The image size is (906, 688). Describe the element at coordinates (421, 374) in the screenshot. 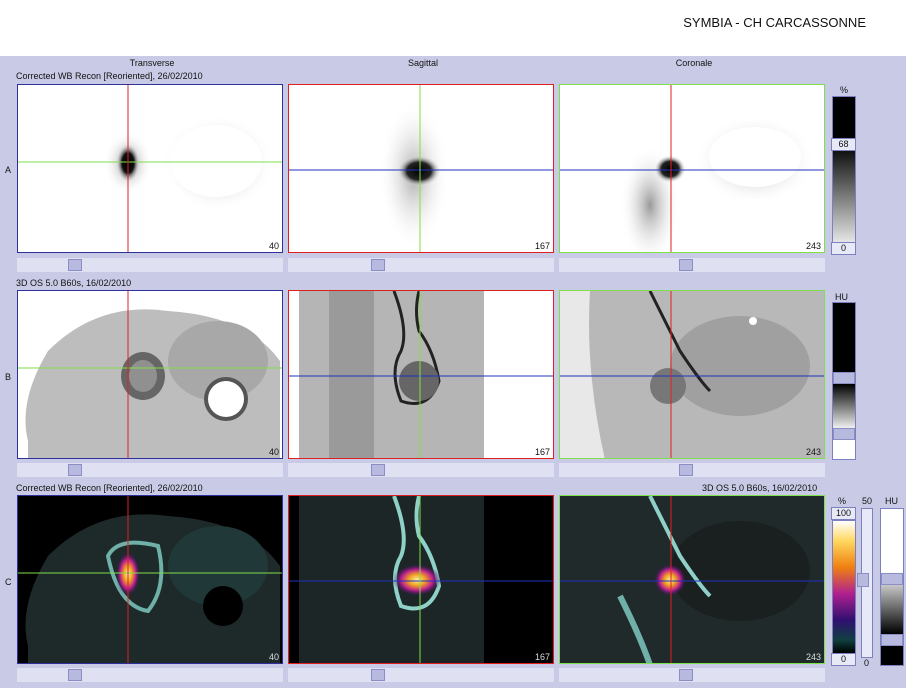

I see `viewport-b-sagittal: 167` at that location.